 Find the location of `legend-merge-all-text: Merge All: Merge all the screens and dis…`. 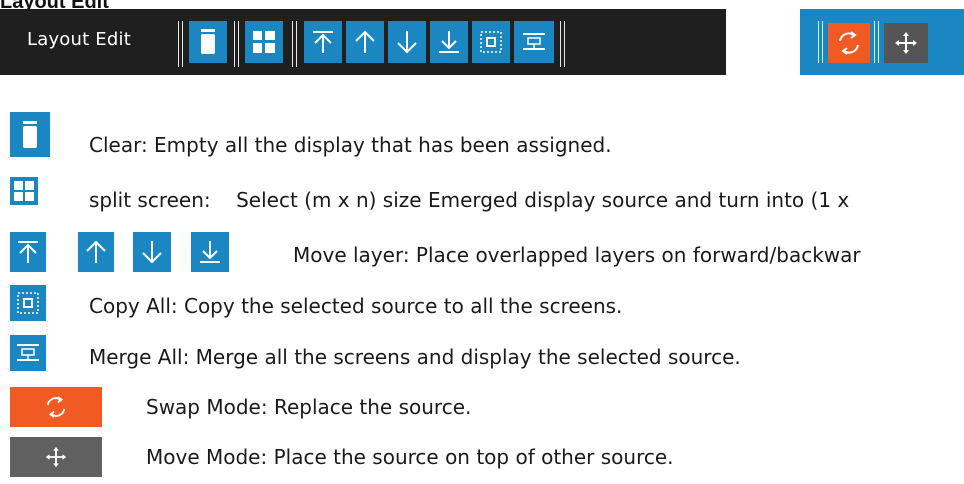

legend-merge-all-text: Merge All: Merge all the screens and dis… is located at coordinates (415, 357).